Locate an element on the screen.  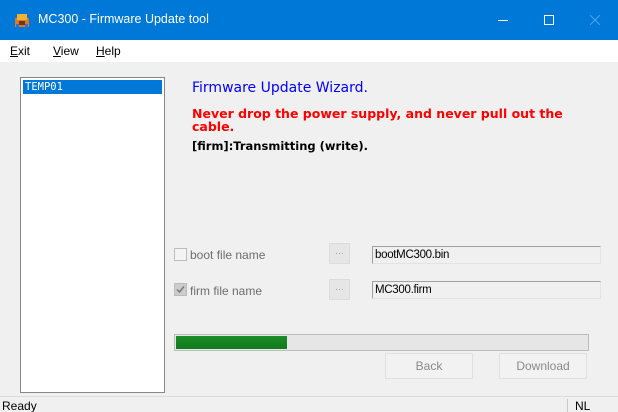
firm-file-field: MC300.firm is located at coordinates (486, 290).